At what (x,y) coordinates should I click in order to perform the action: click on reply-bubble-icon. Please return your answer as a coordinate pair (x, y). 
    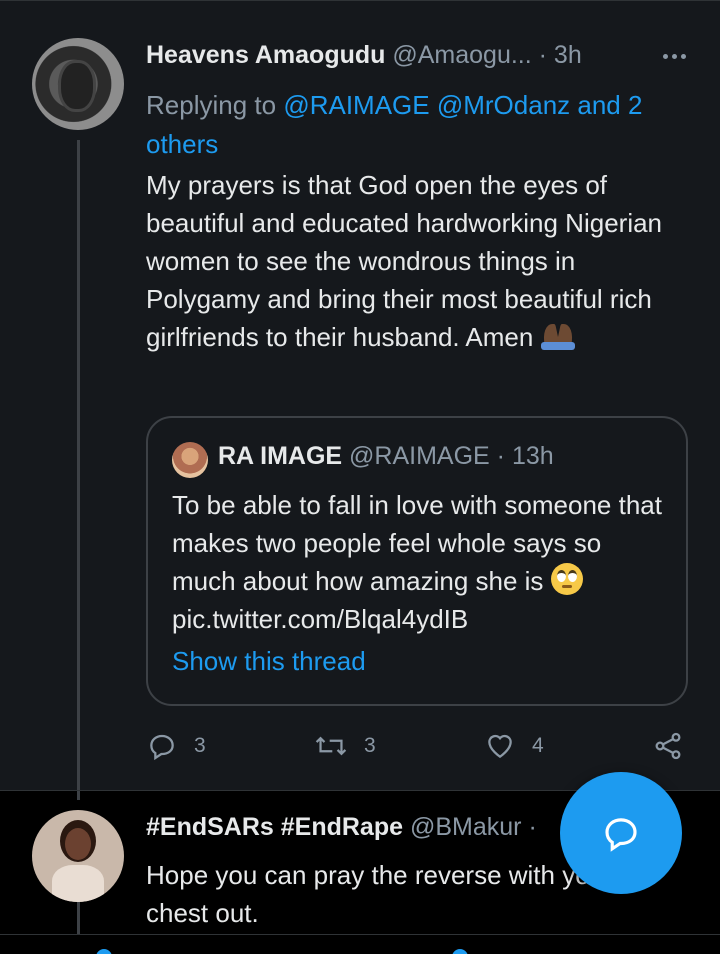
    Looking at the image, I should click on (621, 835).